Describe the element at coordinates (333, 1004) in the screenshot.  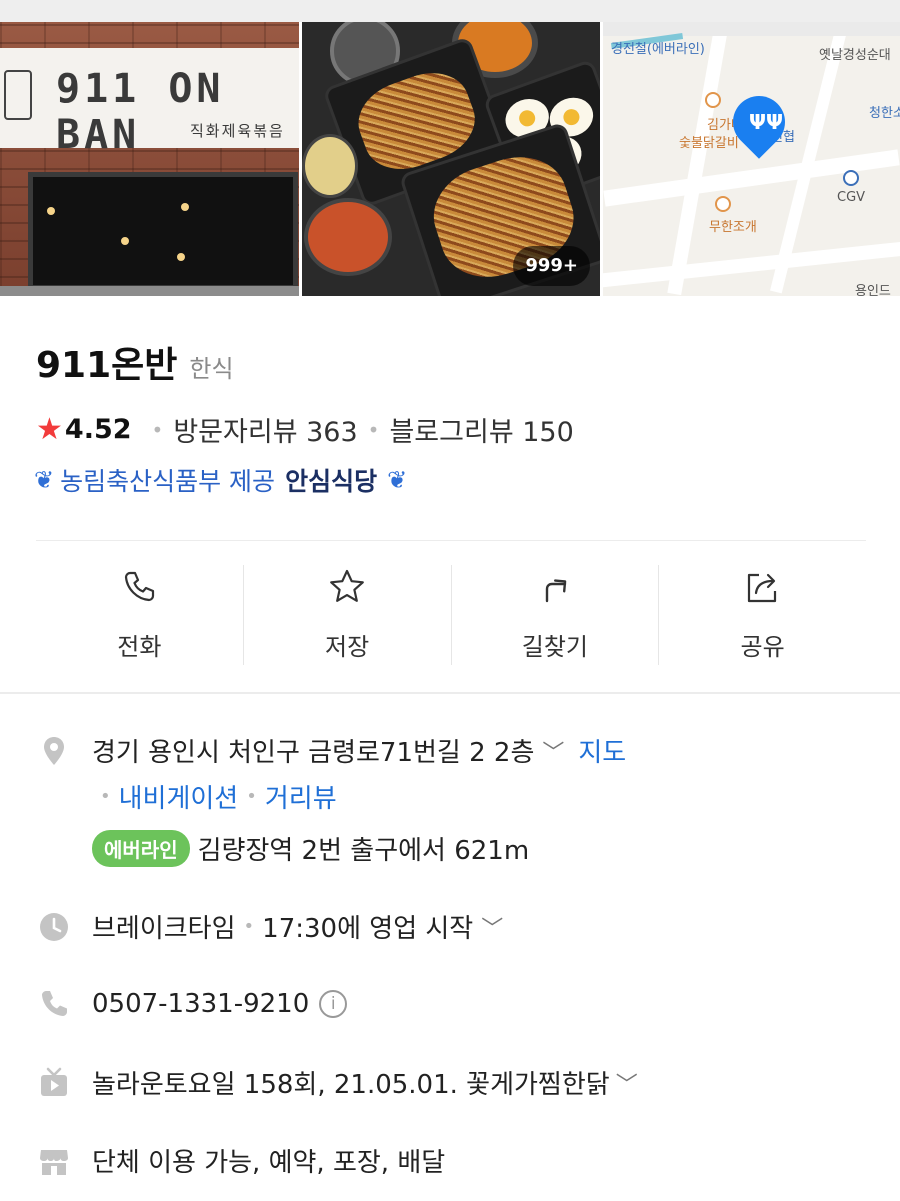
I see `info-icon: i` at that location.